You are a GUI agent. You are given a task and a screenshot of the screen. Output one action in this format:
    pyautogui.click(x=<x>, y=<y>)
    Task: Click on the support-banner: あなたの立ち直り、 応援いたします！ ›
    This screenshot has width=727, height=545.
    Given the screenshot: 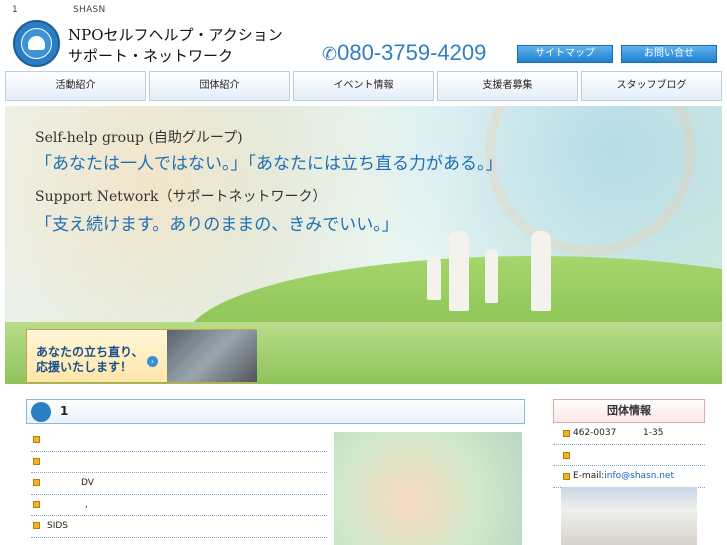 What is the action you would take?
    pyautogui.click(x=141, y=356)
    